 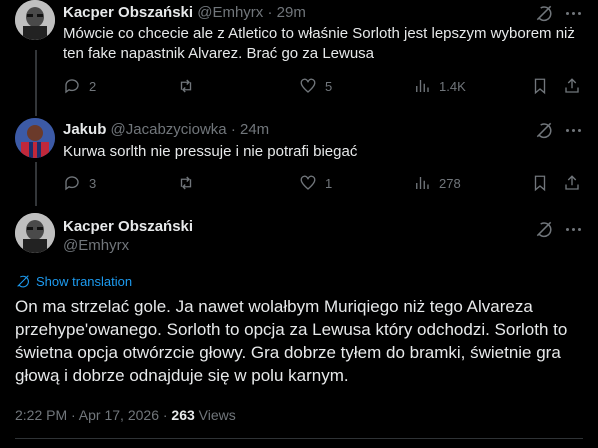 I want to click on tweet-metadata: 2:22 PM · Apr 17, 2026 · 263 Views, so click(x=125, y=415).